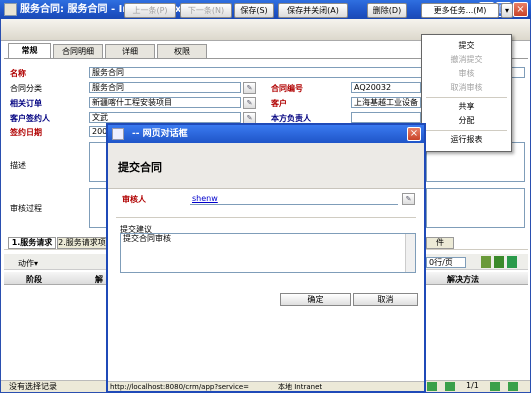  Describe the element at coordinates (32, 243) in the screenshot. I see `subtab-service-requests: 1.服务请求` at that location.